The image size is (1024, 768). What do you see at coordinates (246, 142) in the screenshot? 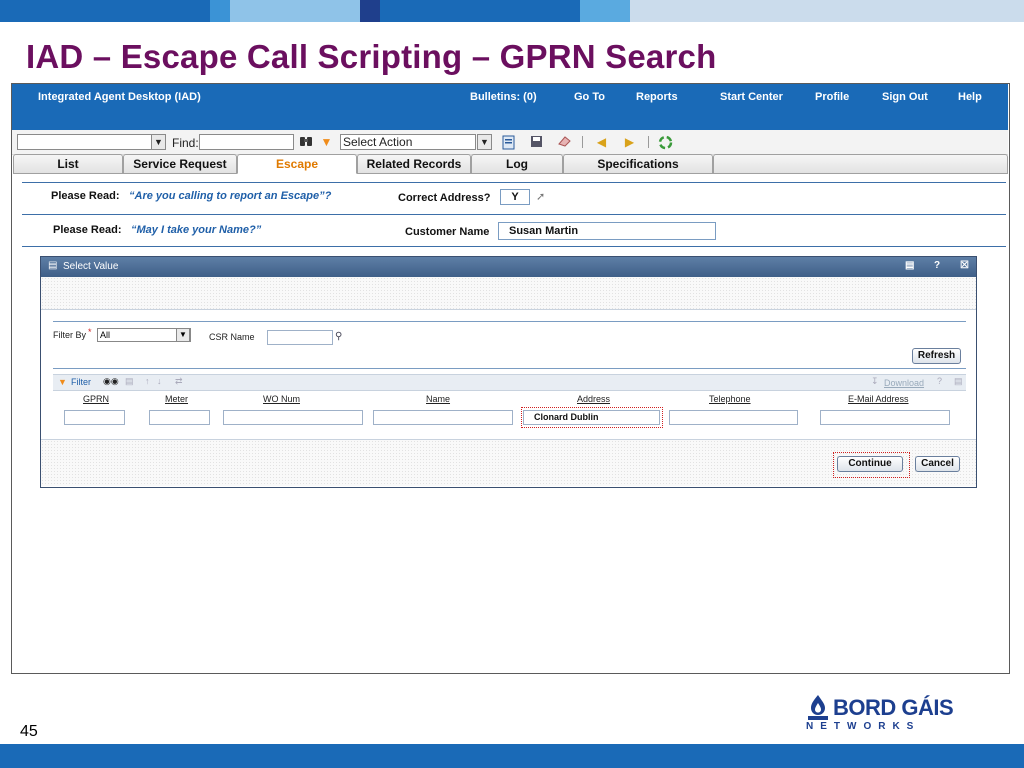
I see `find-input` at bounding box center [246, 142].